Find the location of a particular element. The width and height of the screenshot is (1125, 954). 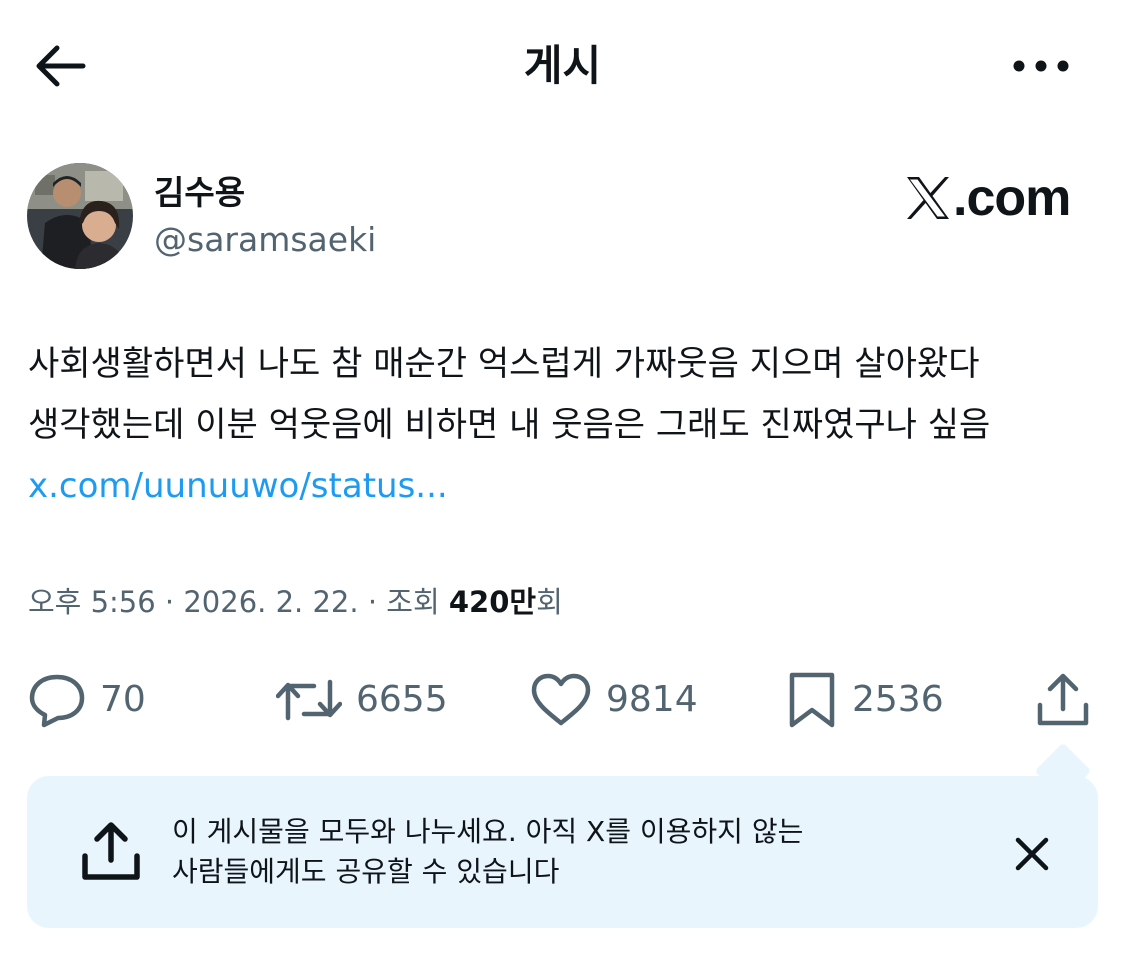

more-button is located at coordinates (1041, 66).